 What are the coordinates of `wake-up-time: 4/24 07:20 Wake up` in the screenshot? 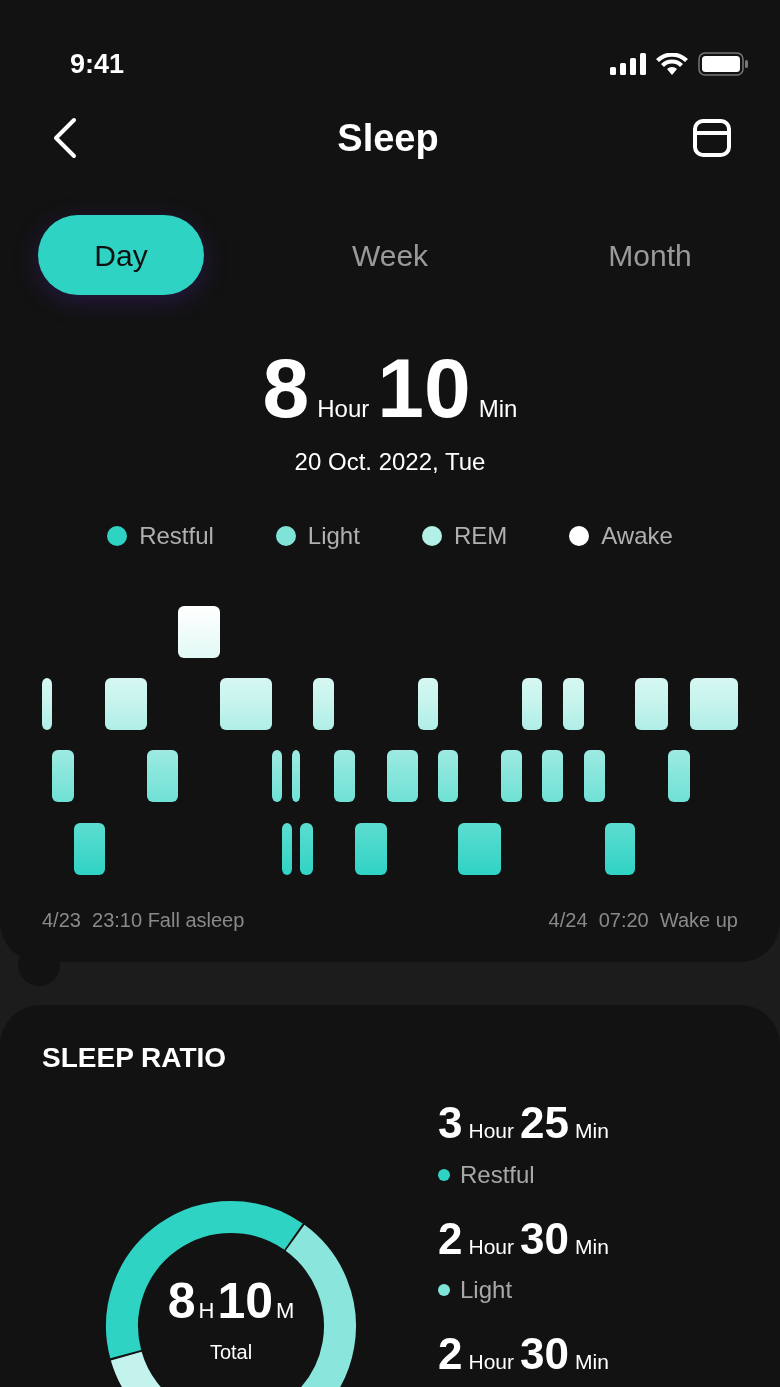 It's located at (643, 920).